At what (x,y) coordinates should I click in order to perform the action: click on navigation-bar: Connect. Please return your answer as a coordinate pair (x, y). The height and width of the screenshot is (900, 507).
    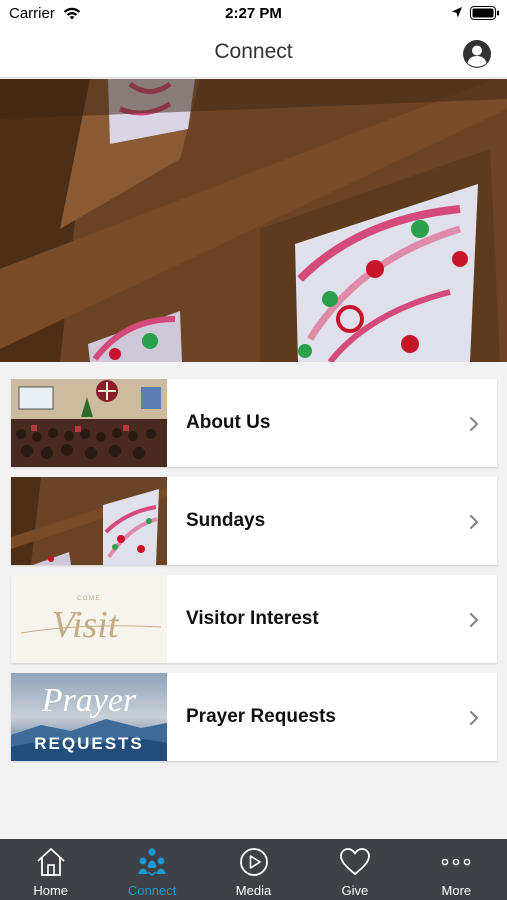
    Looking at the image, I should click on (253, 53).